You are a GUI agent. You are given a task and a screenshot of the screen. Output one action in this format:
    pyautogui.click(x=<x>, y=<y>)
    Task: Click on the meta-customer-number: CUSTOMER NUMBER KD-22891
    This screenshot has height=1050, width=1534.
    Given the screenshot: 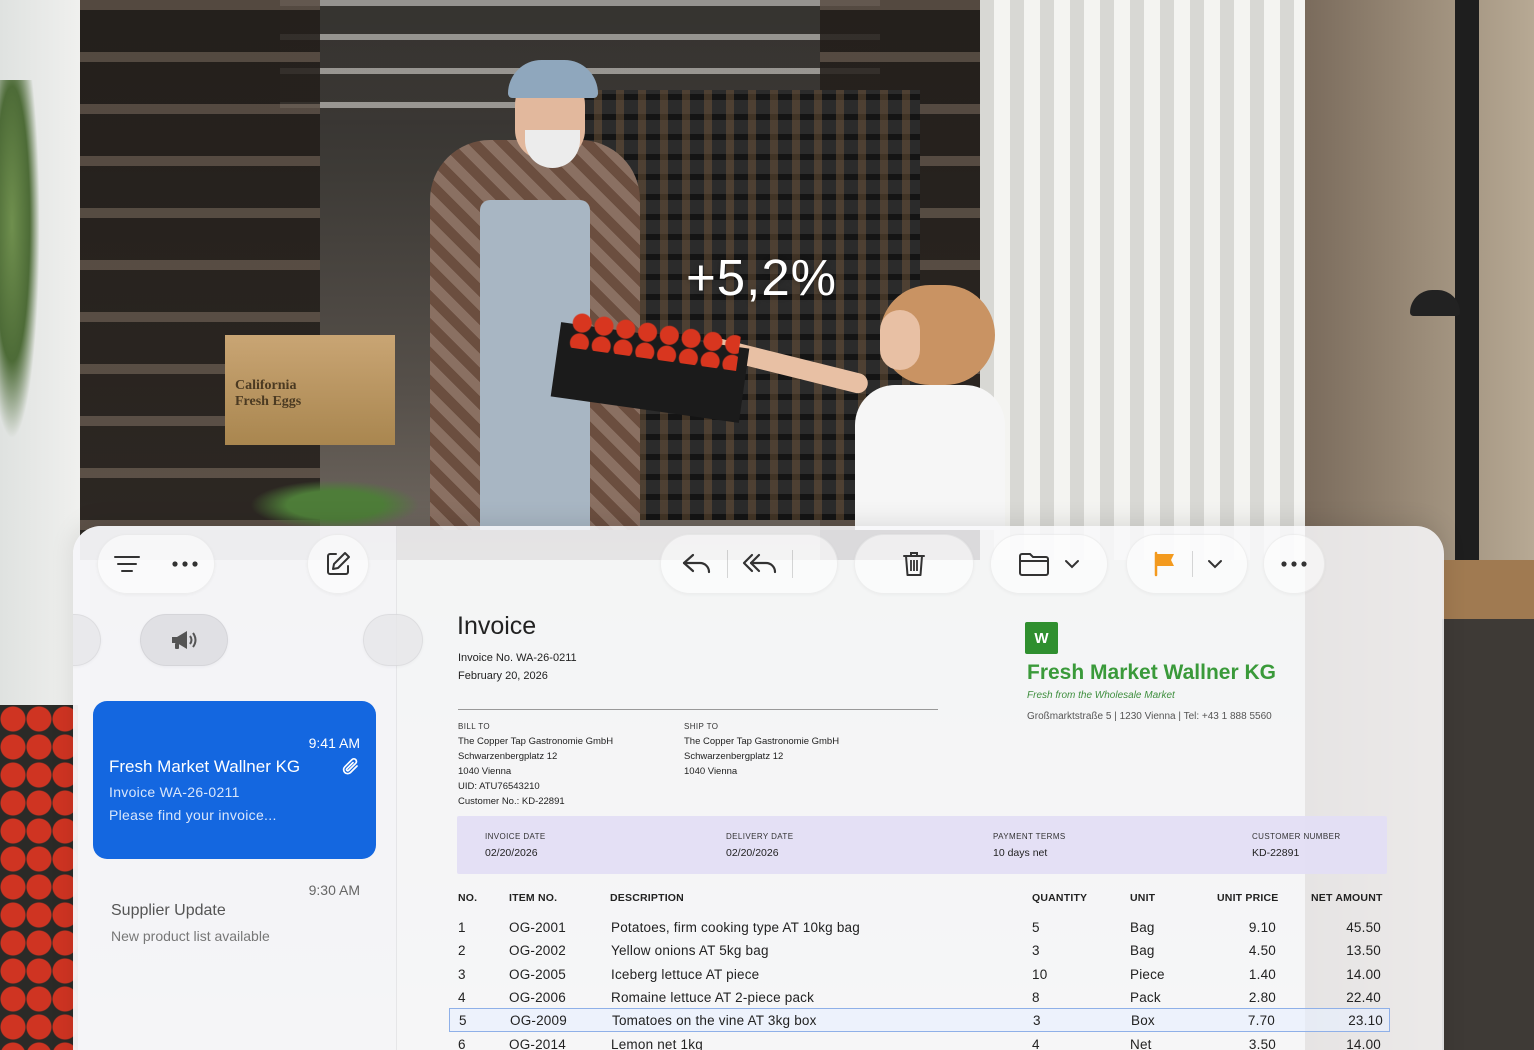 What is the action you would take?
    pyautogui.click(x=1296, y=845)
    